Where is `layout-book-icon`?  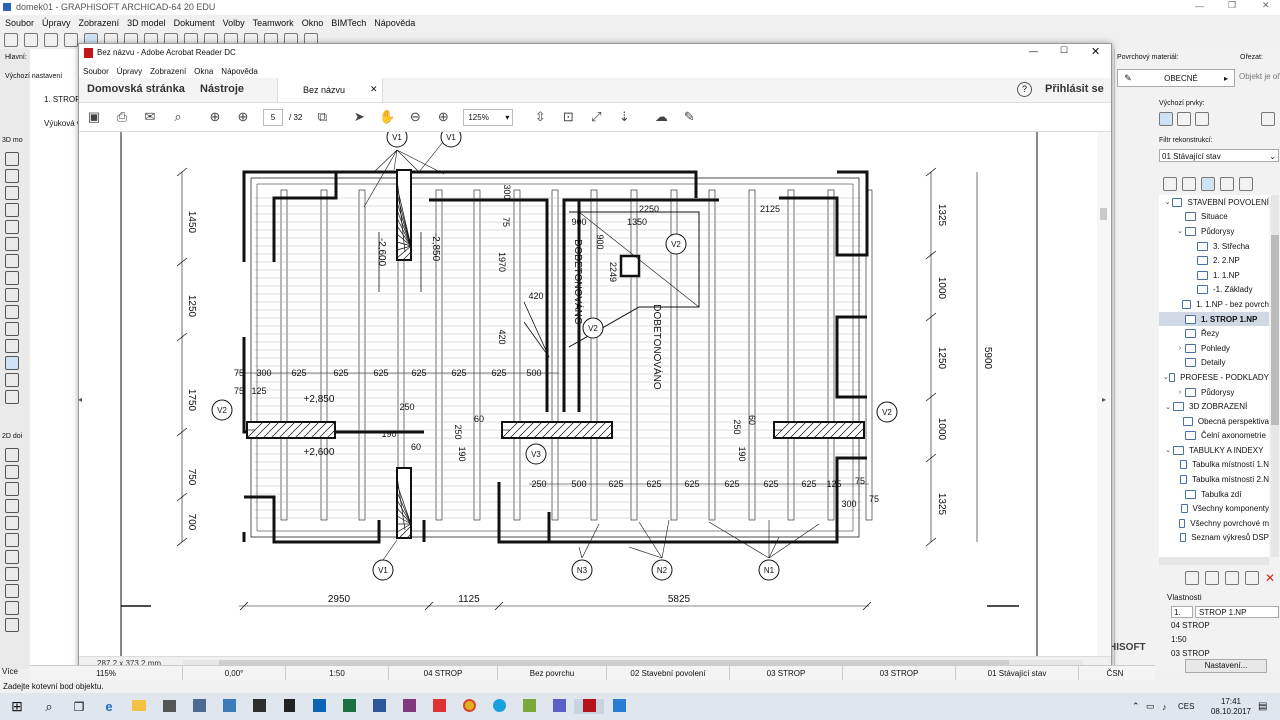 layout-book-icon is located at coordinates (1227, 184).